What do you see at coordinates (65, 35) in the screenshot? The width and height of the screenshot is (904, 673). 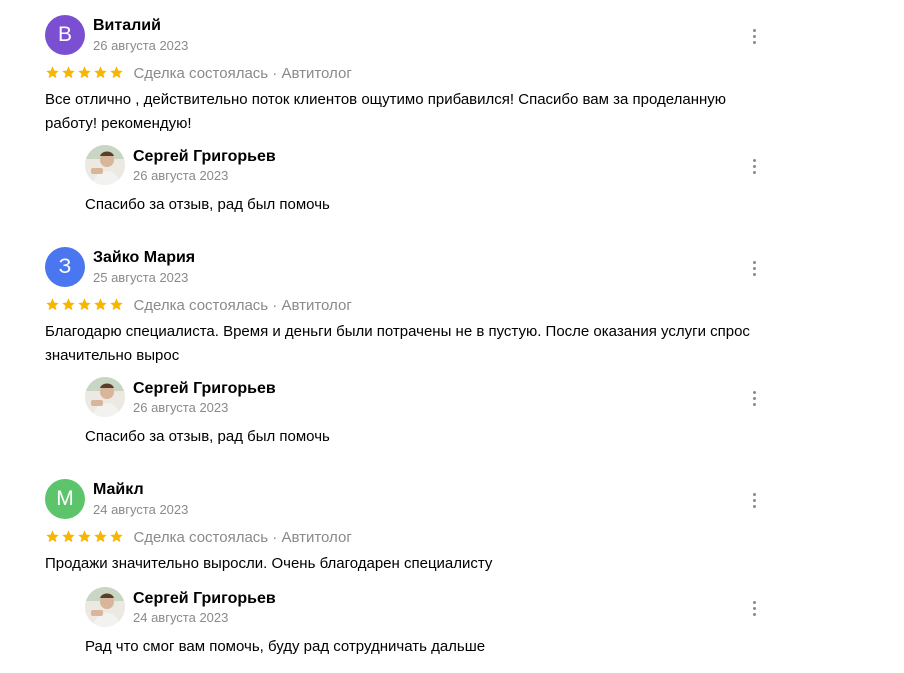 I see `avatar: В` at bounding box center [65, 35].